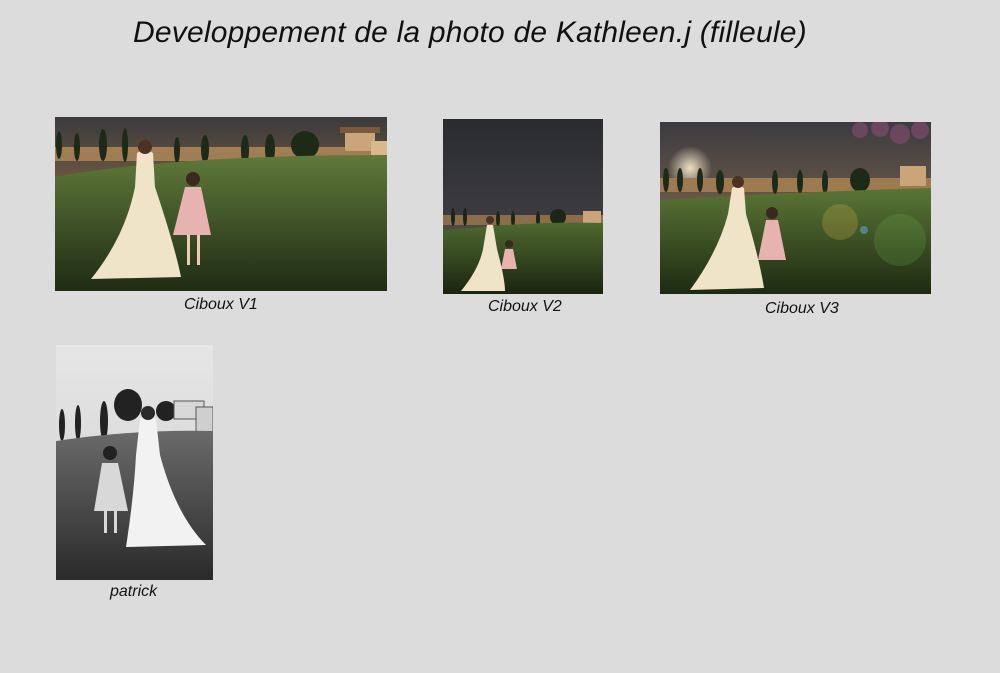 The height and width of the screenshot is (673, 1000). I want to click on photo-ciboux-v2, so click(523, 206).